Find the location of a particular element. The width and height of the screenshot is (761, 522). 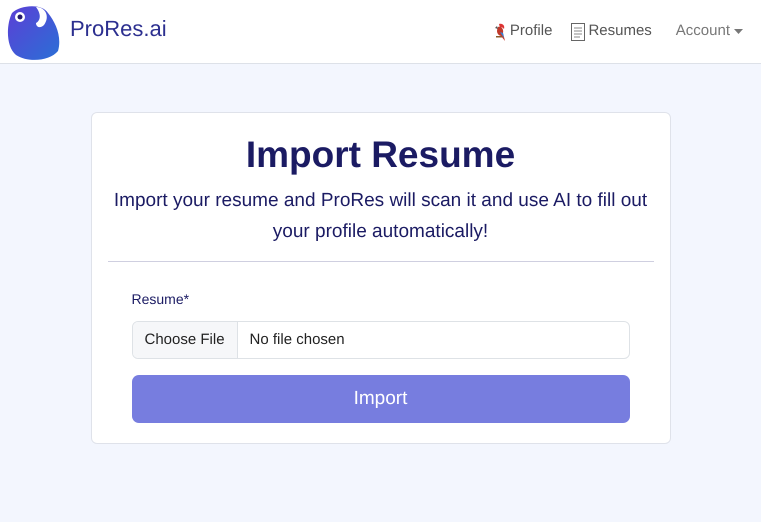

nav-link: Resumes is located at coordinates (611, 31).